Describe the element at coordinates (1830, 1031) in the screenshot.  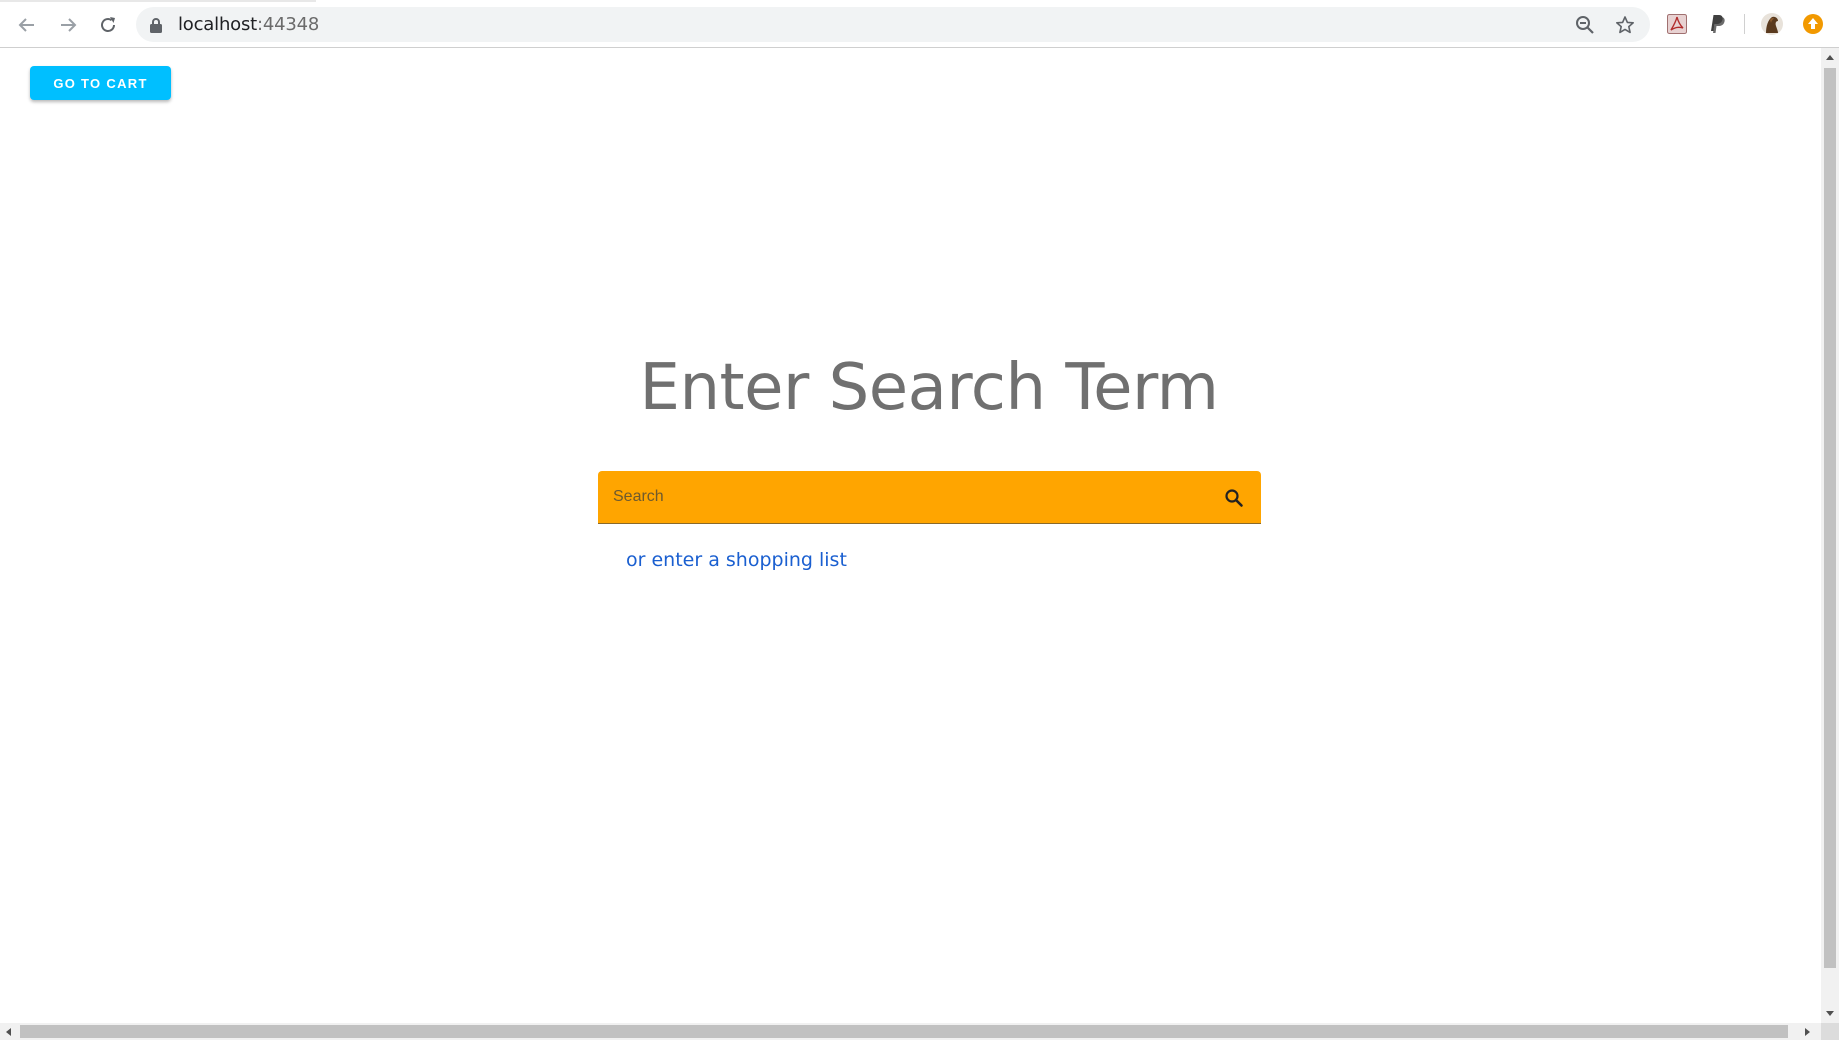
I see `scrollbar-corner` at that location.